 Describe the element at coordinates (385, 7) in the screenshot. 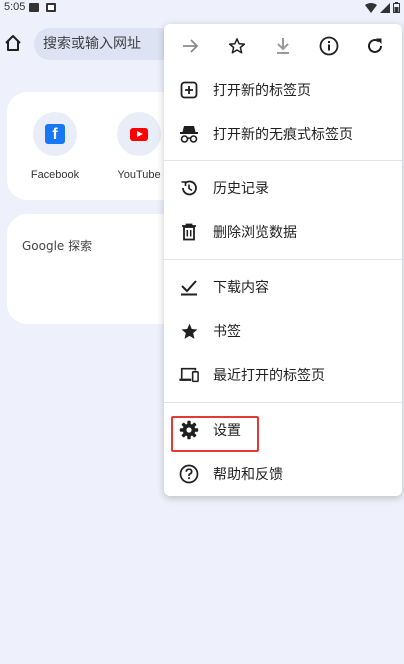

I see `signal-icon` at that location.